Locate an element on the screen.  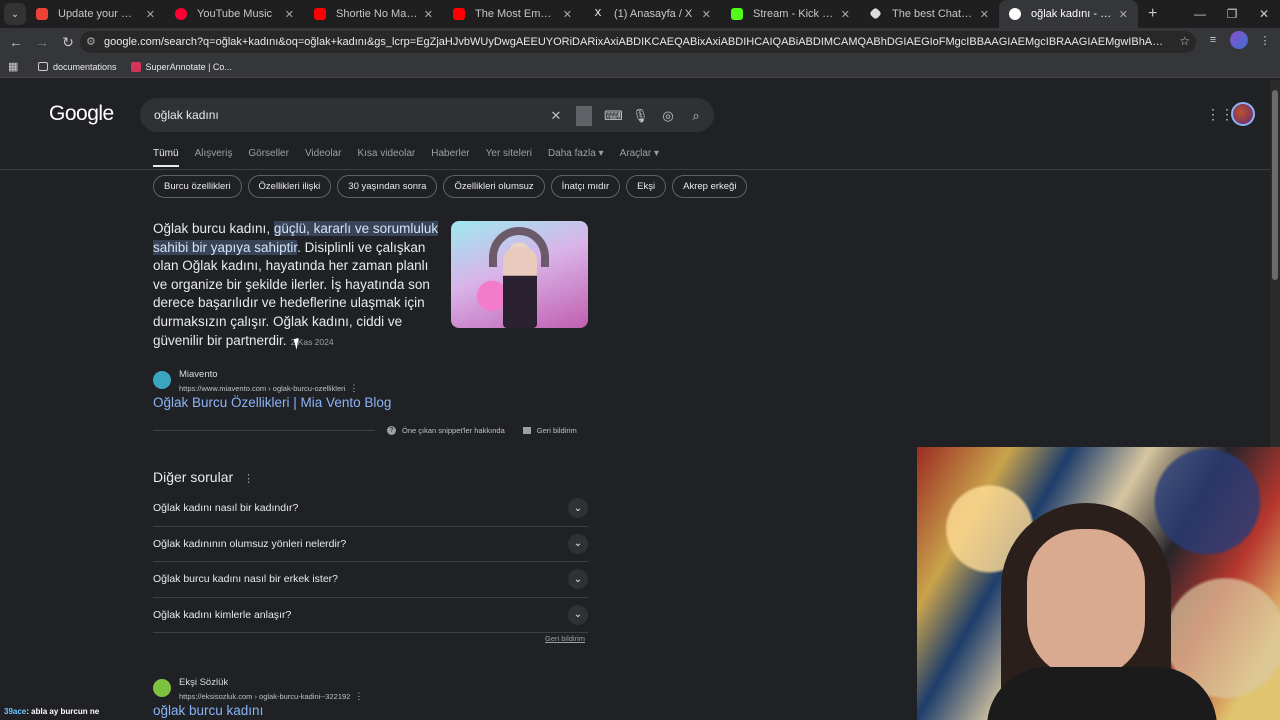
chip: Özellikleri olumsuz is located at coordinates (494, 186).